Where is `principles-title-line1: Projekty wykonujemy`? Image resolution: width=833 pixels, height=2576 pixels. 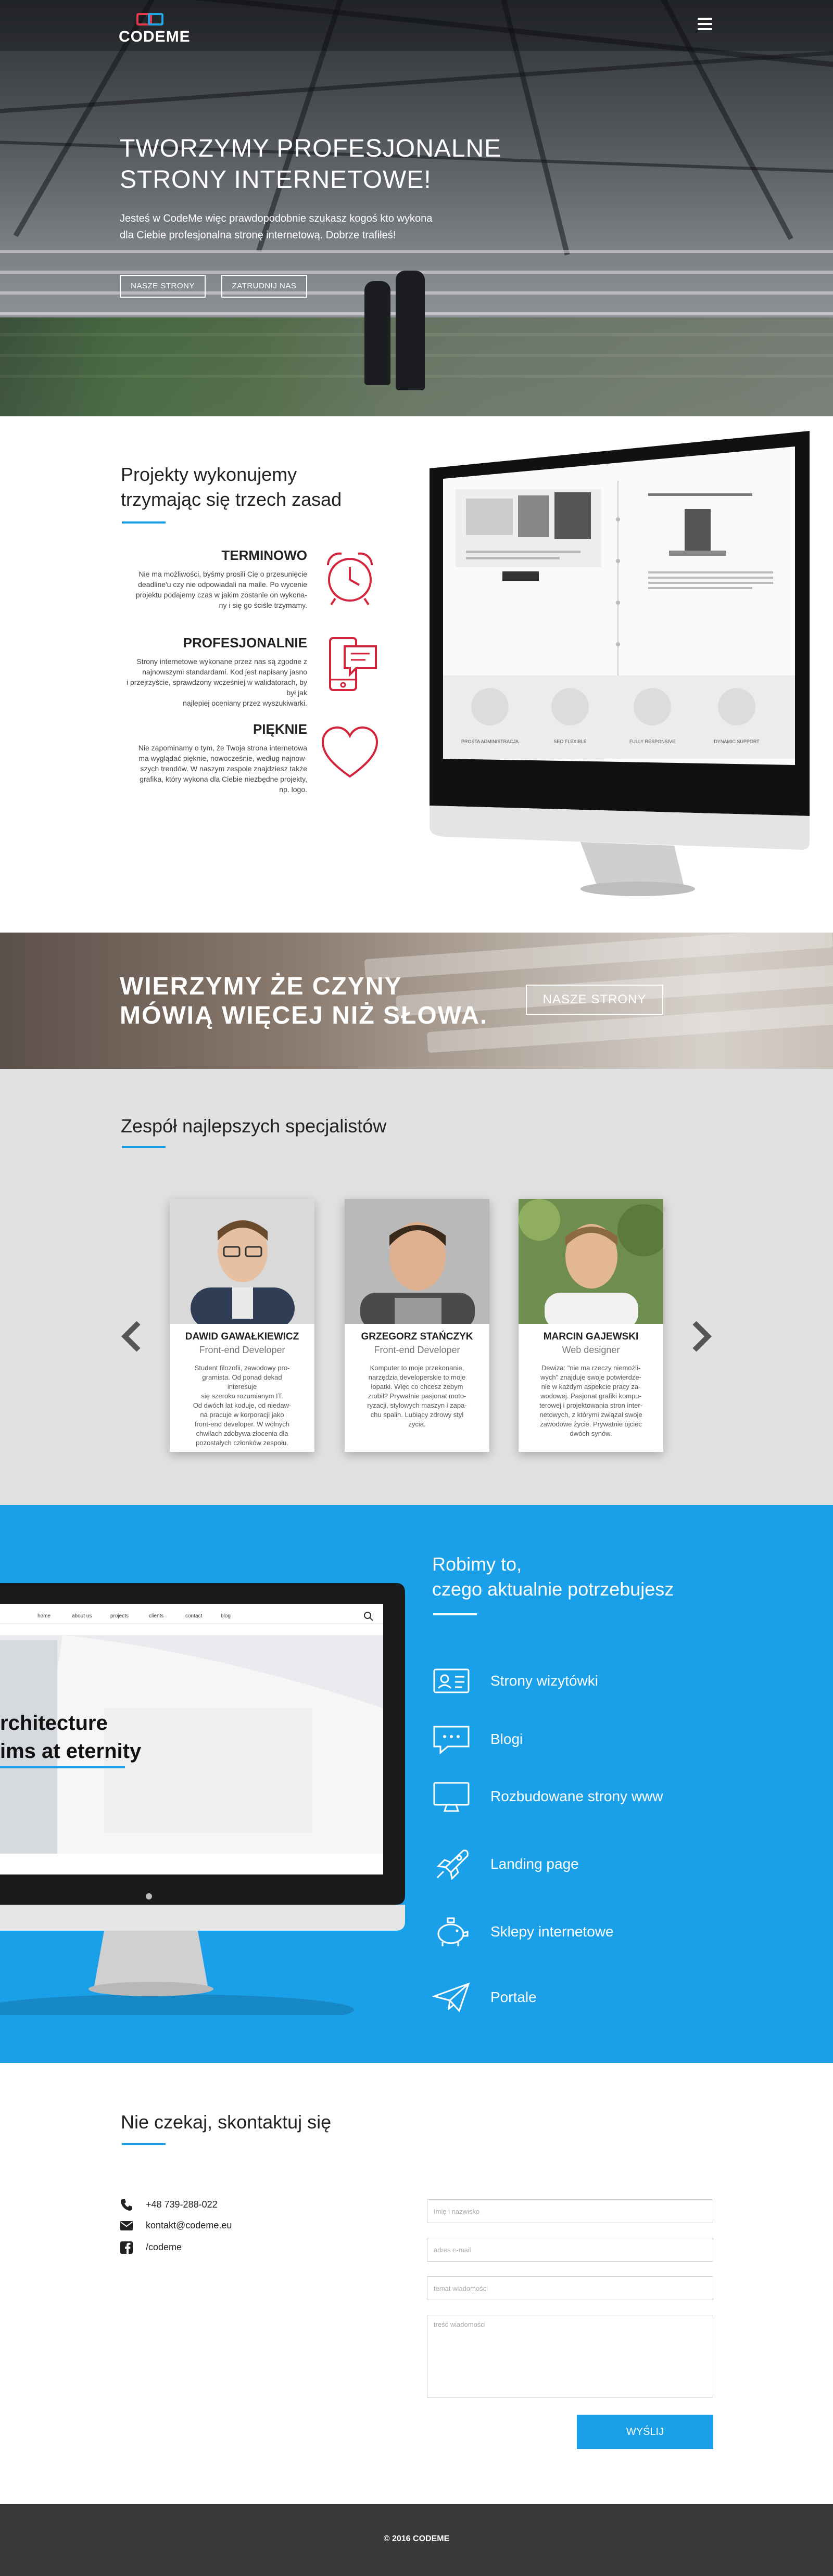
principles-title-line1: Projekty wykonujemy is located at coordinates (209, 474).